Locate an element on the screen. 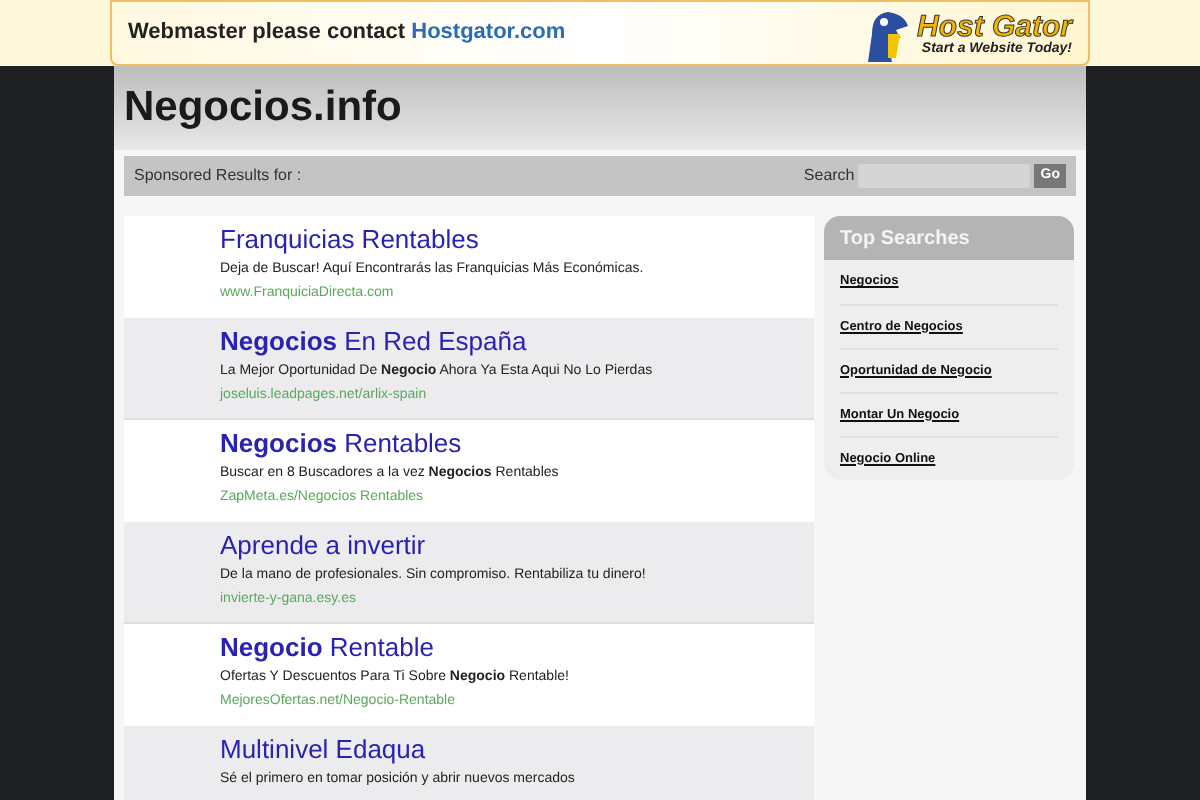 The image size is (1200, 800). result-title: Negocio Rentable is located at coordinates (327, 647).